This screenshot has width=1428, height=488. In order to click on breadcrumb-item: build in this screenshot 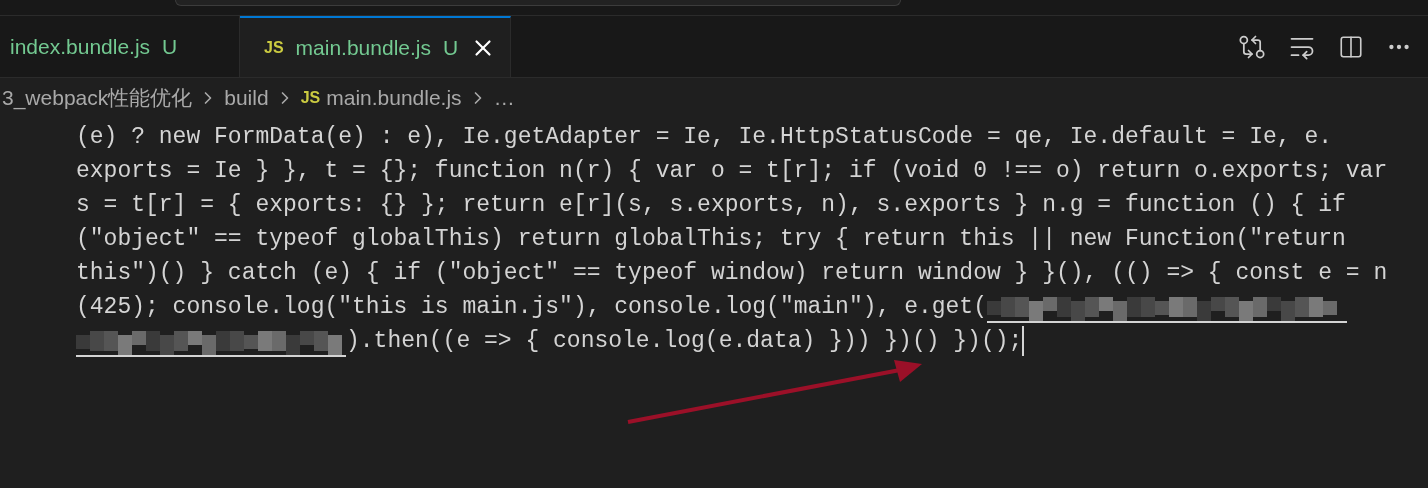, I will do `click(246, 98)`.